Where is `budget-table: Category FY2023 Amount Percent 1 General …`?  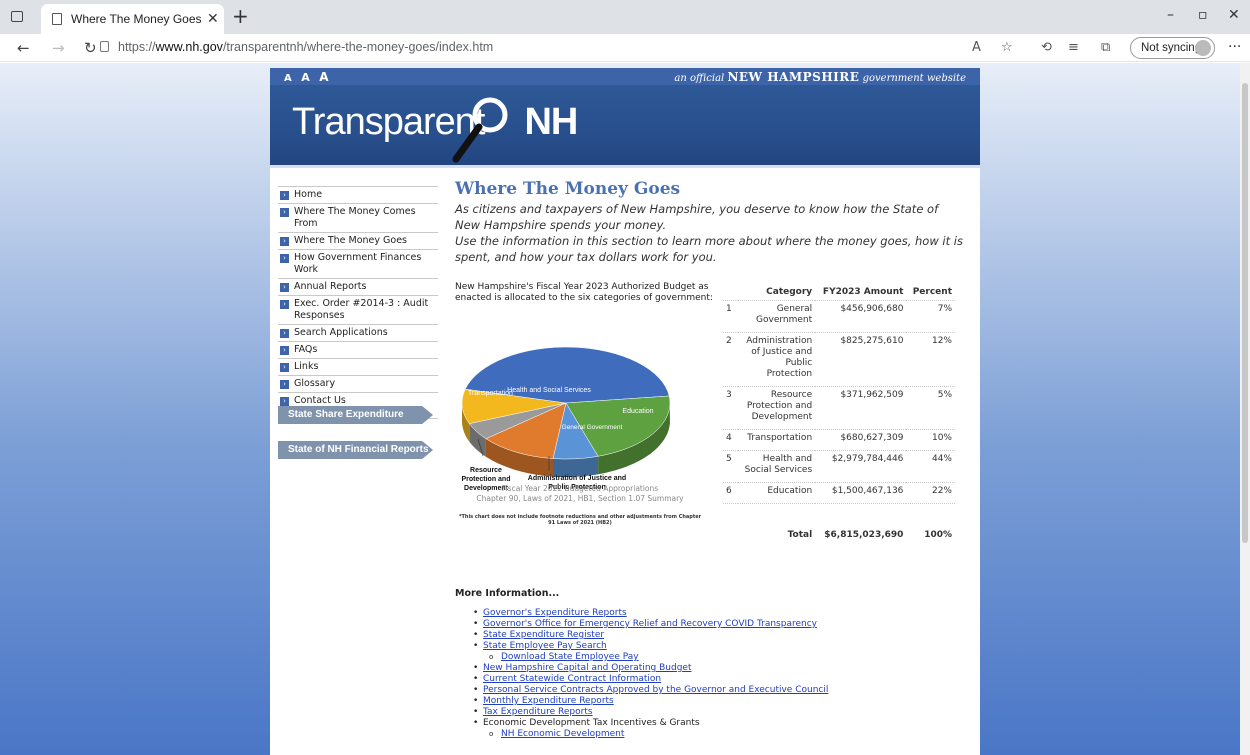 budget-table: Category FY2023 Amount Percent 1 General … is located at coordinates (839, 416).